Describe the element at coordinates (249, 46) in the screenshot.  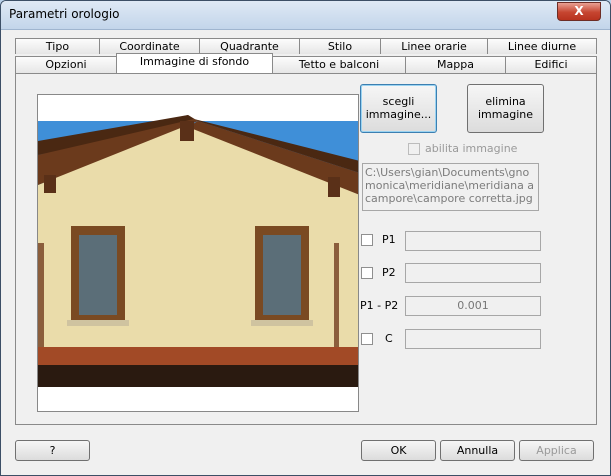
I see `tab-quadrante: Quadrante` at that location.